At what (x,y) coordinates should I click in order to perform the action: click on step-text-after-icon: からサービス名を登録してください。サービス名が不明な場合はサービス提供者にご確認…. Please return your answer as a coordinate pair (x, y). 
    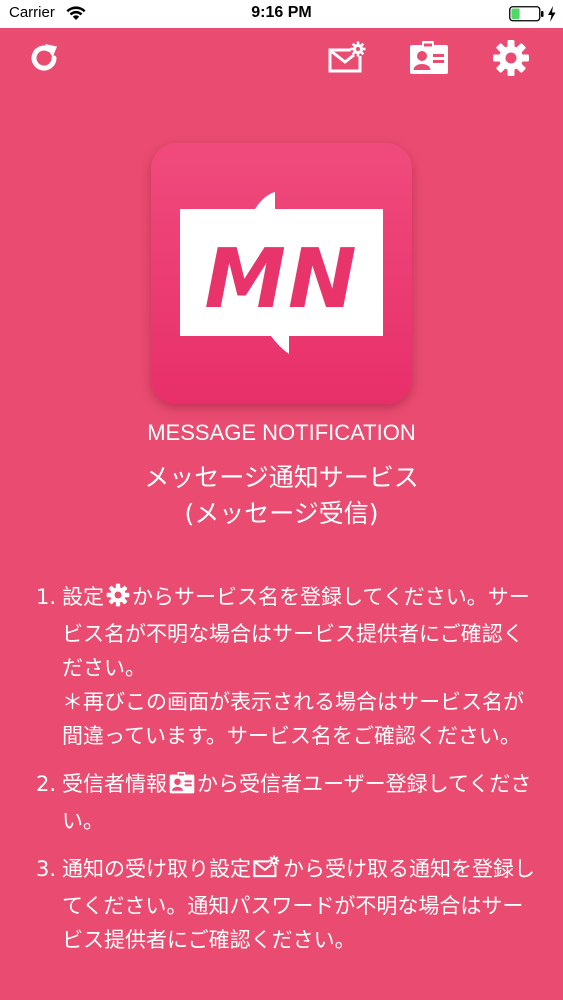
    Looking at the image, I should click on (296, 632).